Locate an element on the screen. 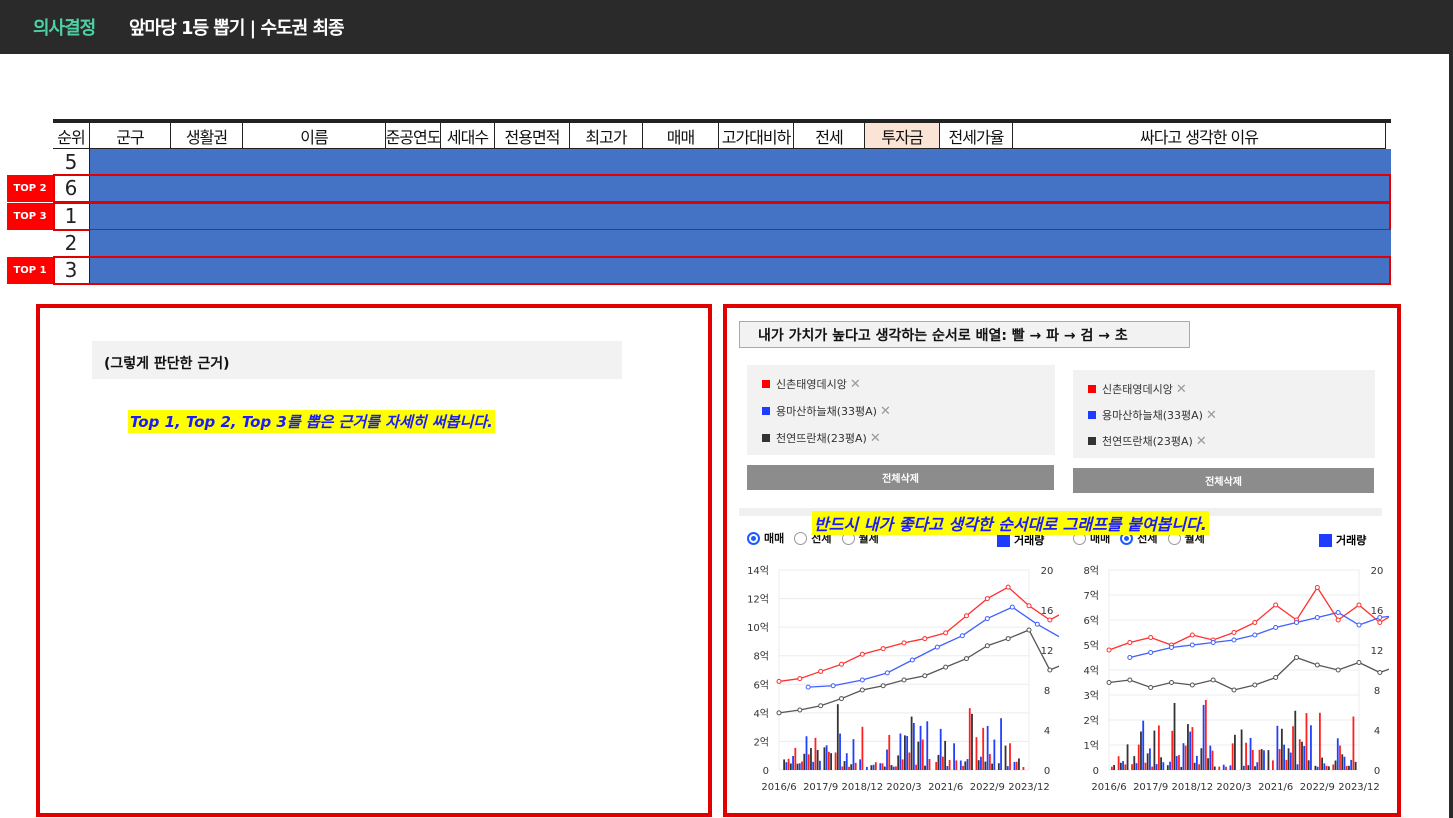 The image size is (1453, 818). x-tick-label: 2023/12 is located at coordinates (1359, 787).